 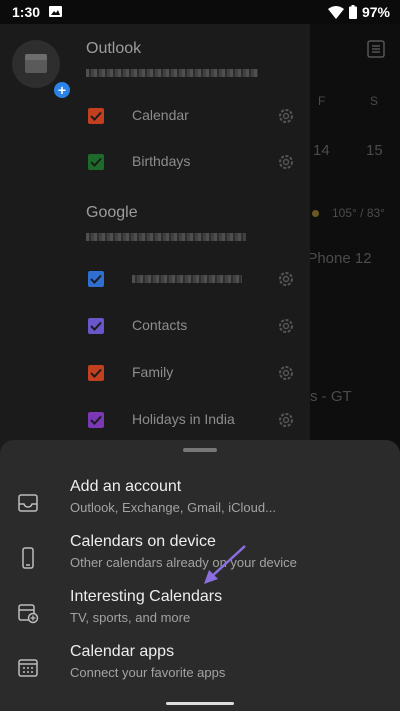 I want to click on wifi-icon, so click(x=335, y=12).